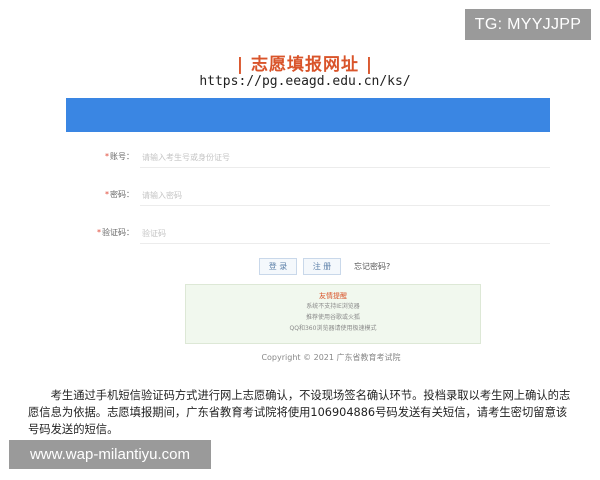 The image size is (600, 480). Describe the element at coordinates (345, 158) in the screenshot. I see `account-input` at that location.